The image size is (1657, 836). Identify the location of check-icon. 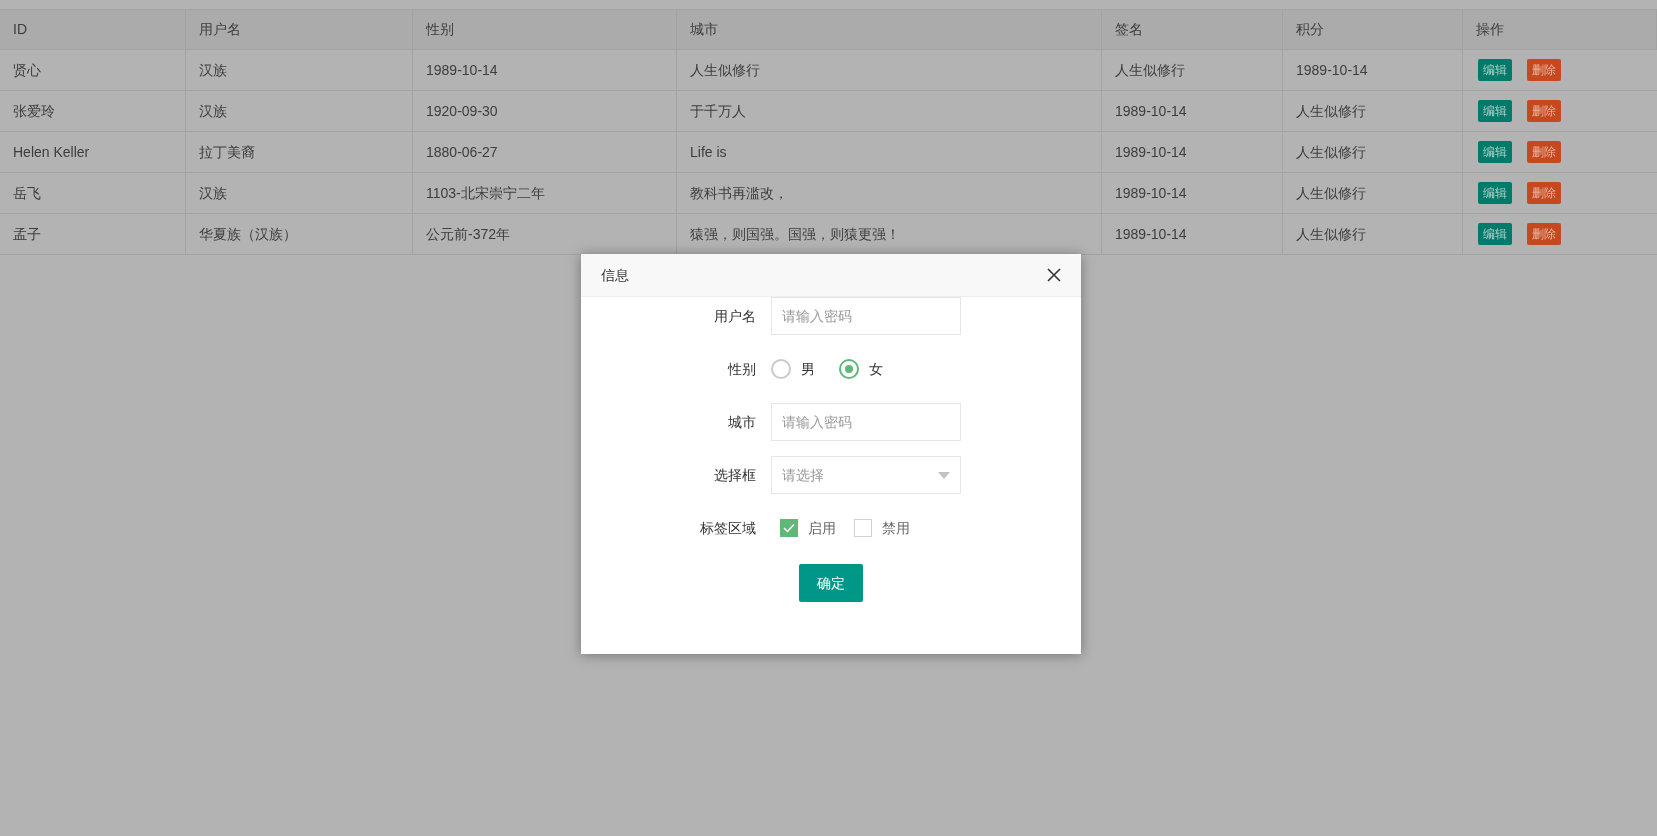
(789, 528).